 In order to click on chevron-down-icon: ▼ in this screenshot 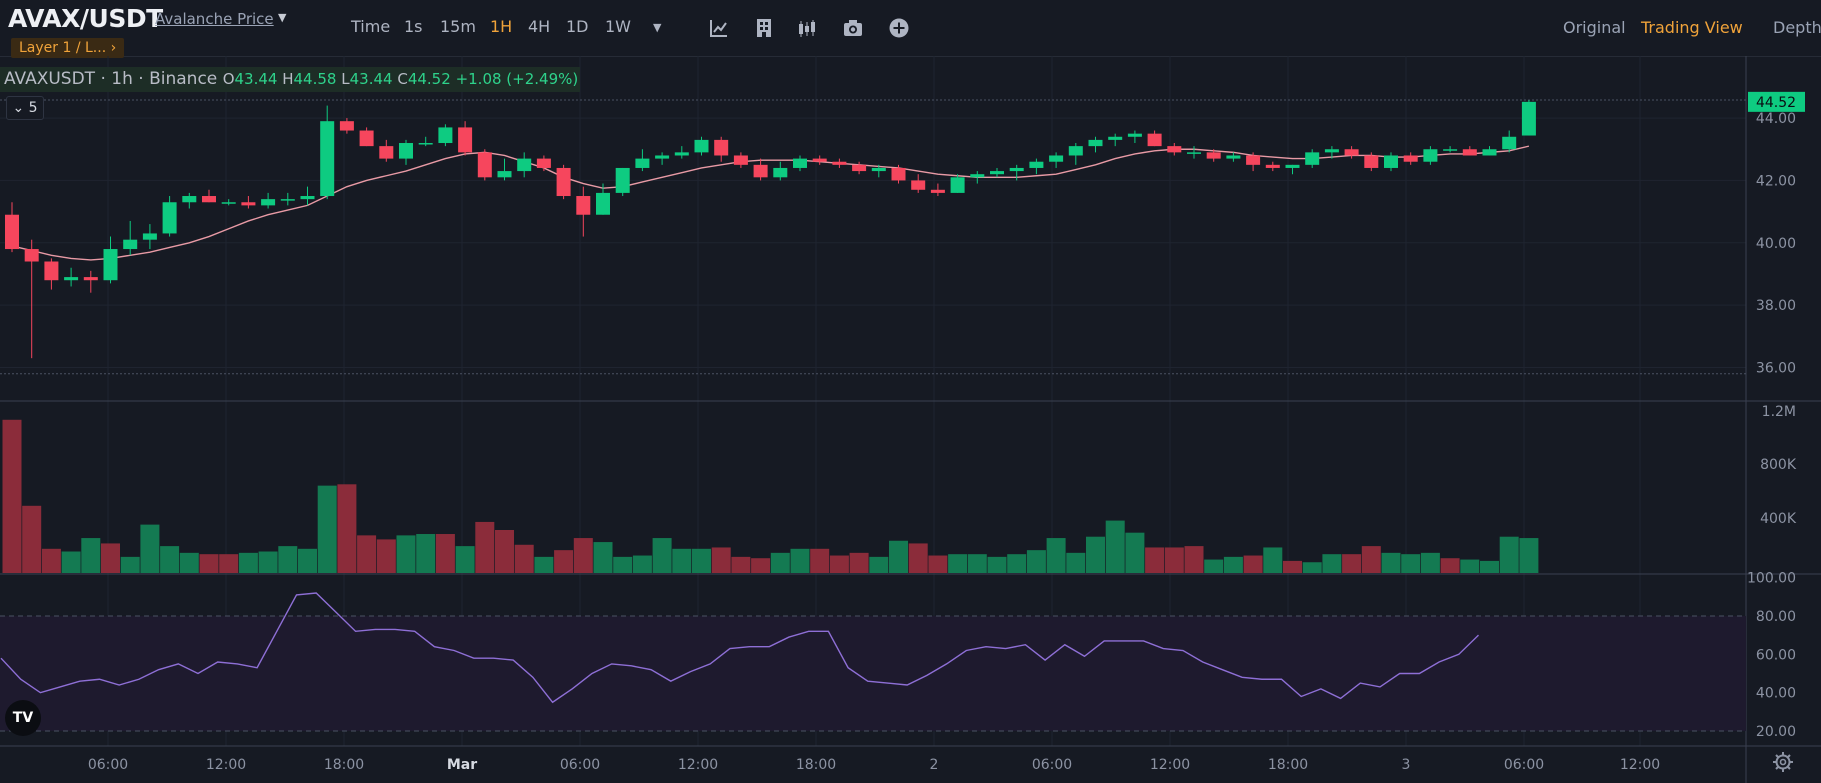, I will do `click(282, 17)`.